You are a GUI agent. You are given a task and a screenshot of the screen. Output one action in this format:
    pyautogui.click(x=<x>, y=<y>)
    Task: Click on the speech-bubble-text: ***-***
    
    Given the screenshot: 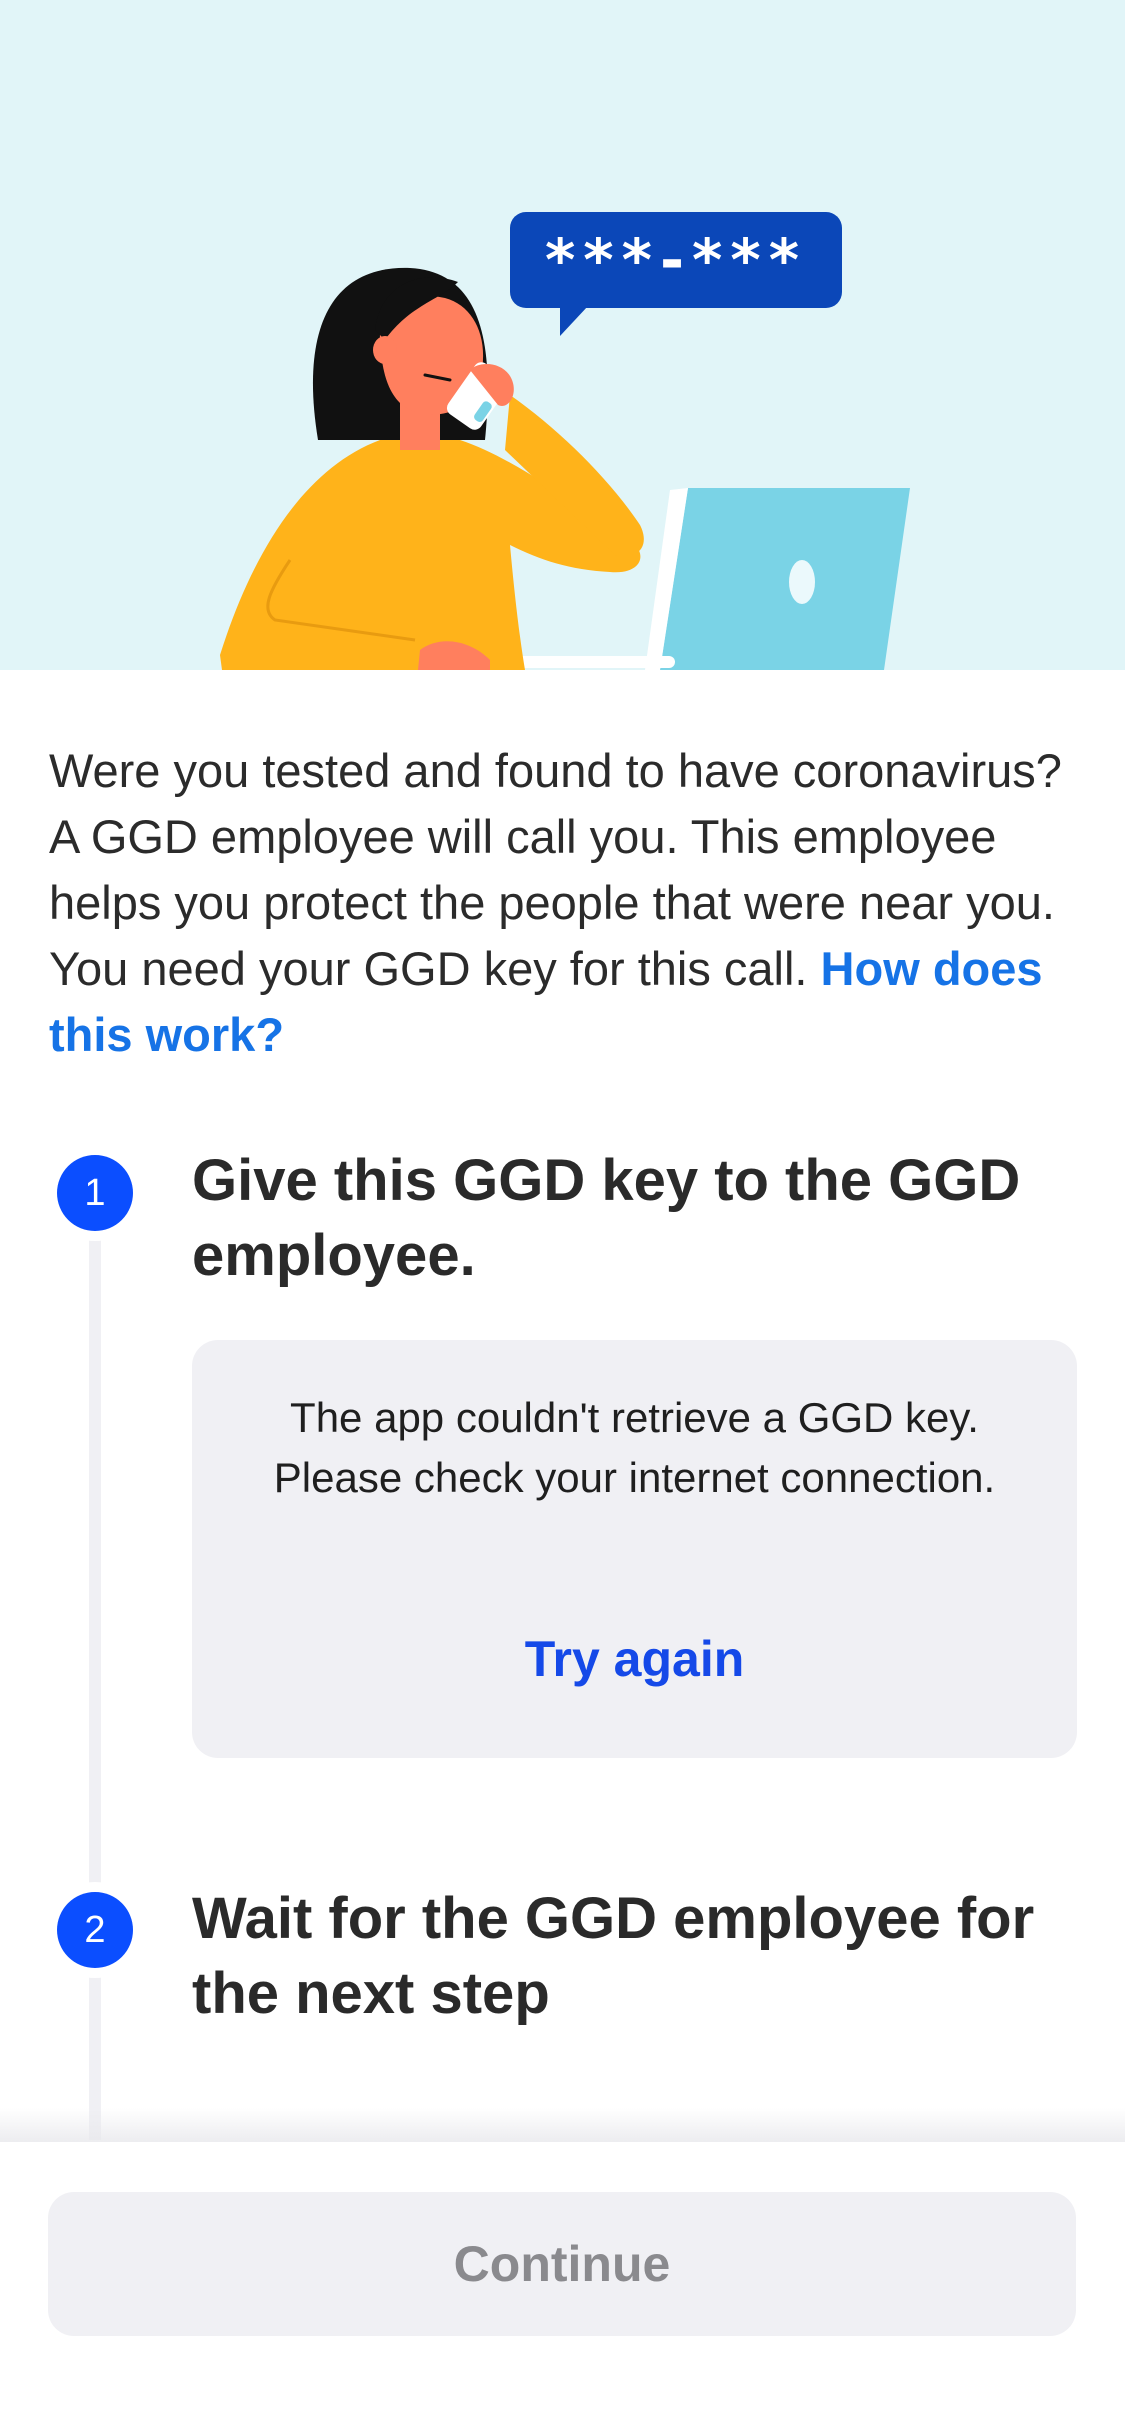 What is the action you would take?
    pyautogui.click(x=676, y=260)
    